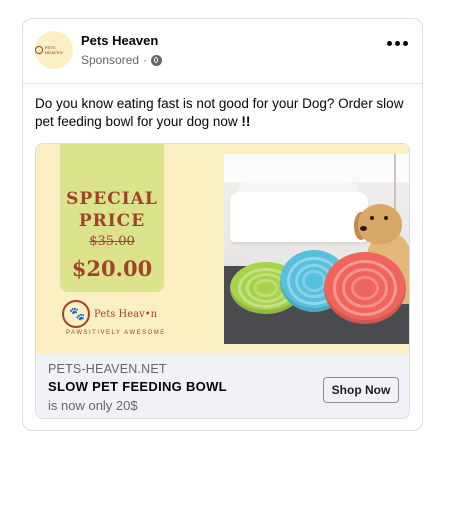 This screenshot has width=465, height=530. What do you see at coordinates (93, 405) in the screenshot?
I see `link-description: is now only 20$` at bounding box center [93, 405].